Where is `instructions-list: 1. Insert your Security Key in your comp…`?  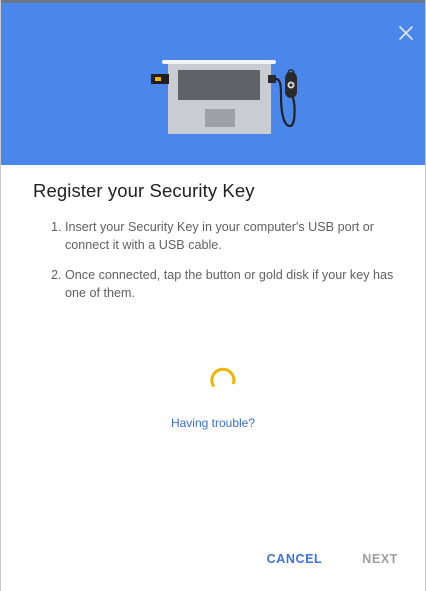
instructions-list: 1. Insert your Security Key in your comp… is located at coordinates (233, 266).